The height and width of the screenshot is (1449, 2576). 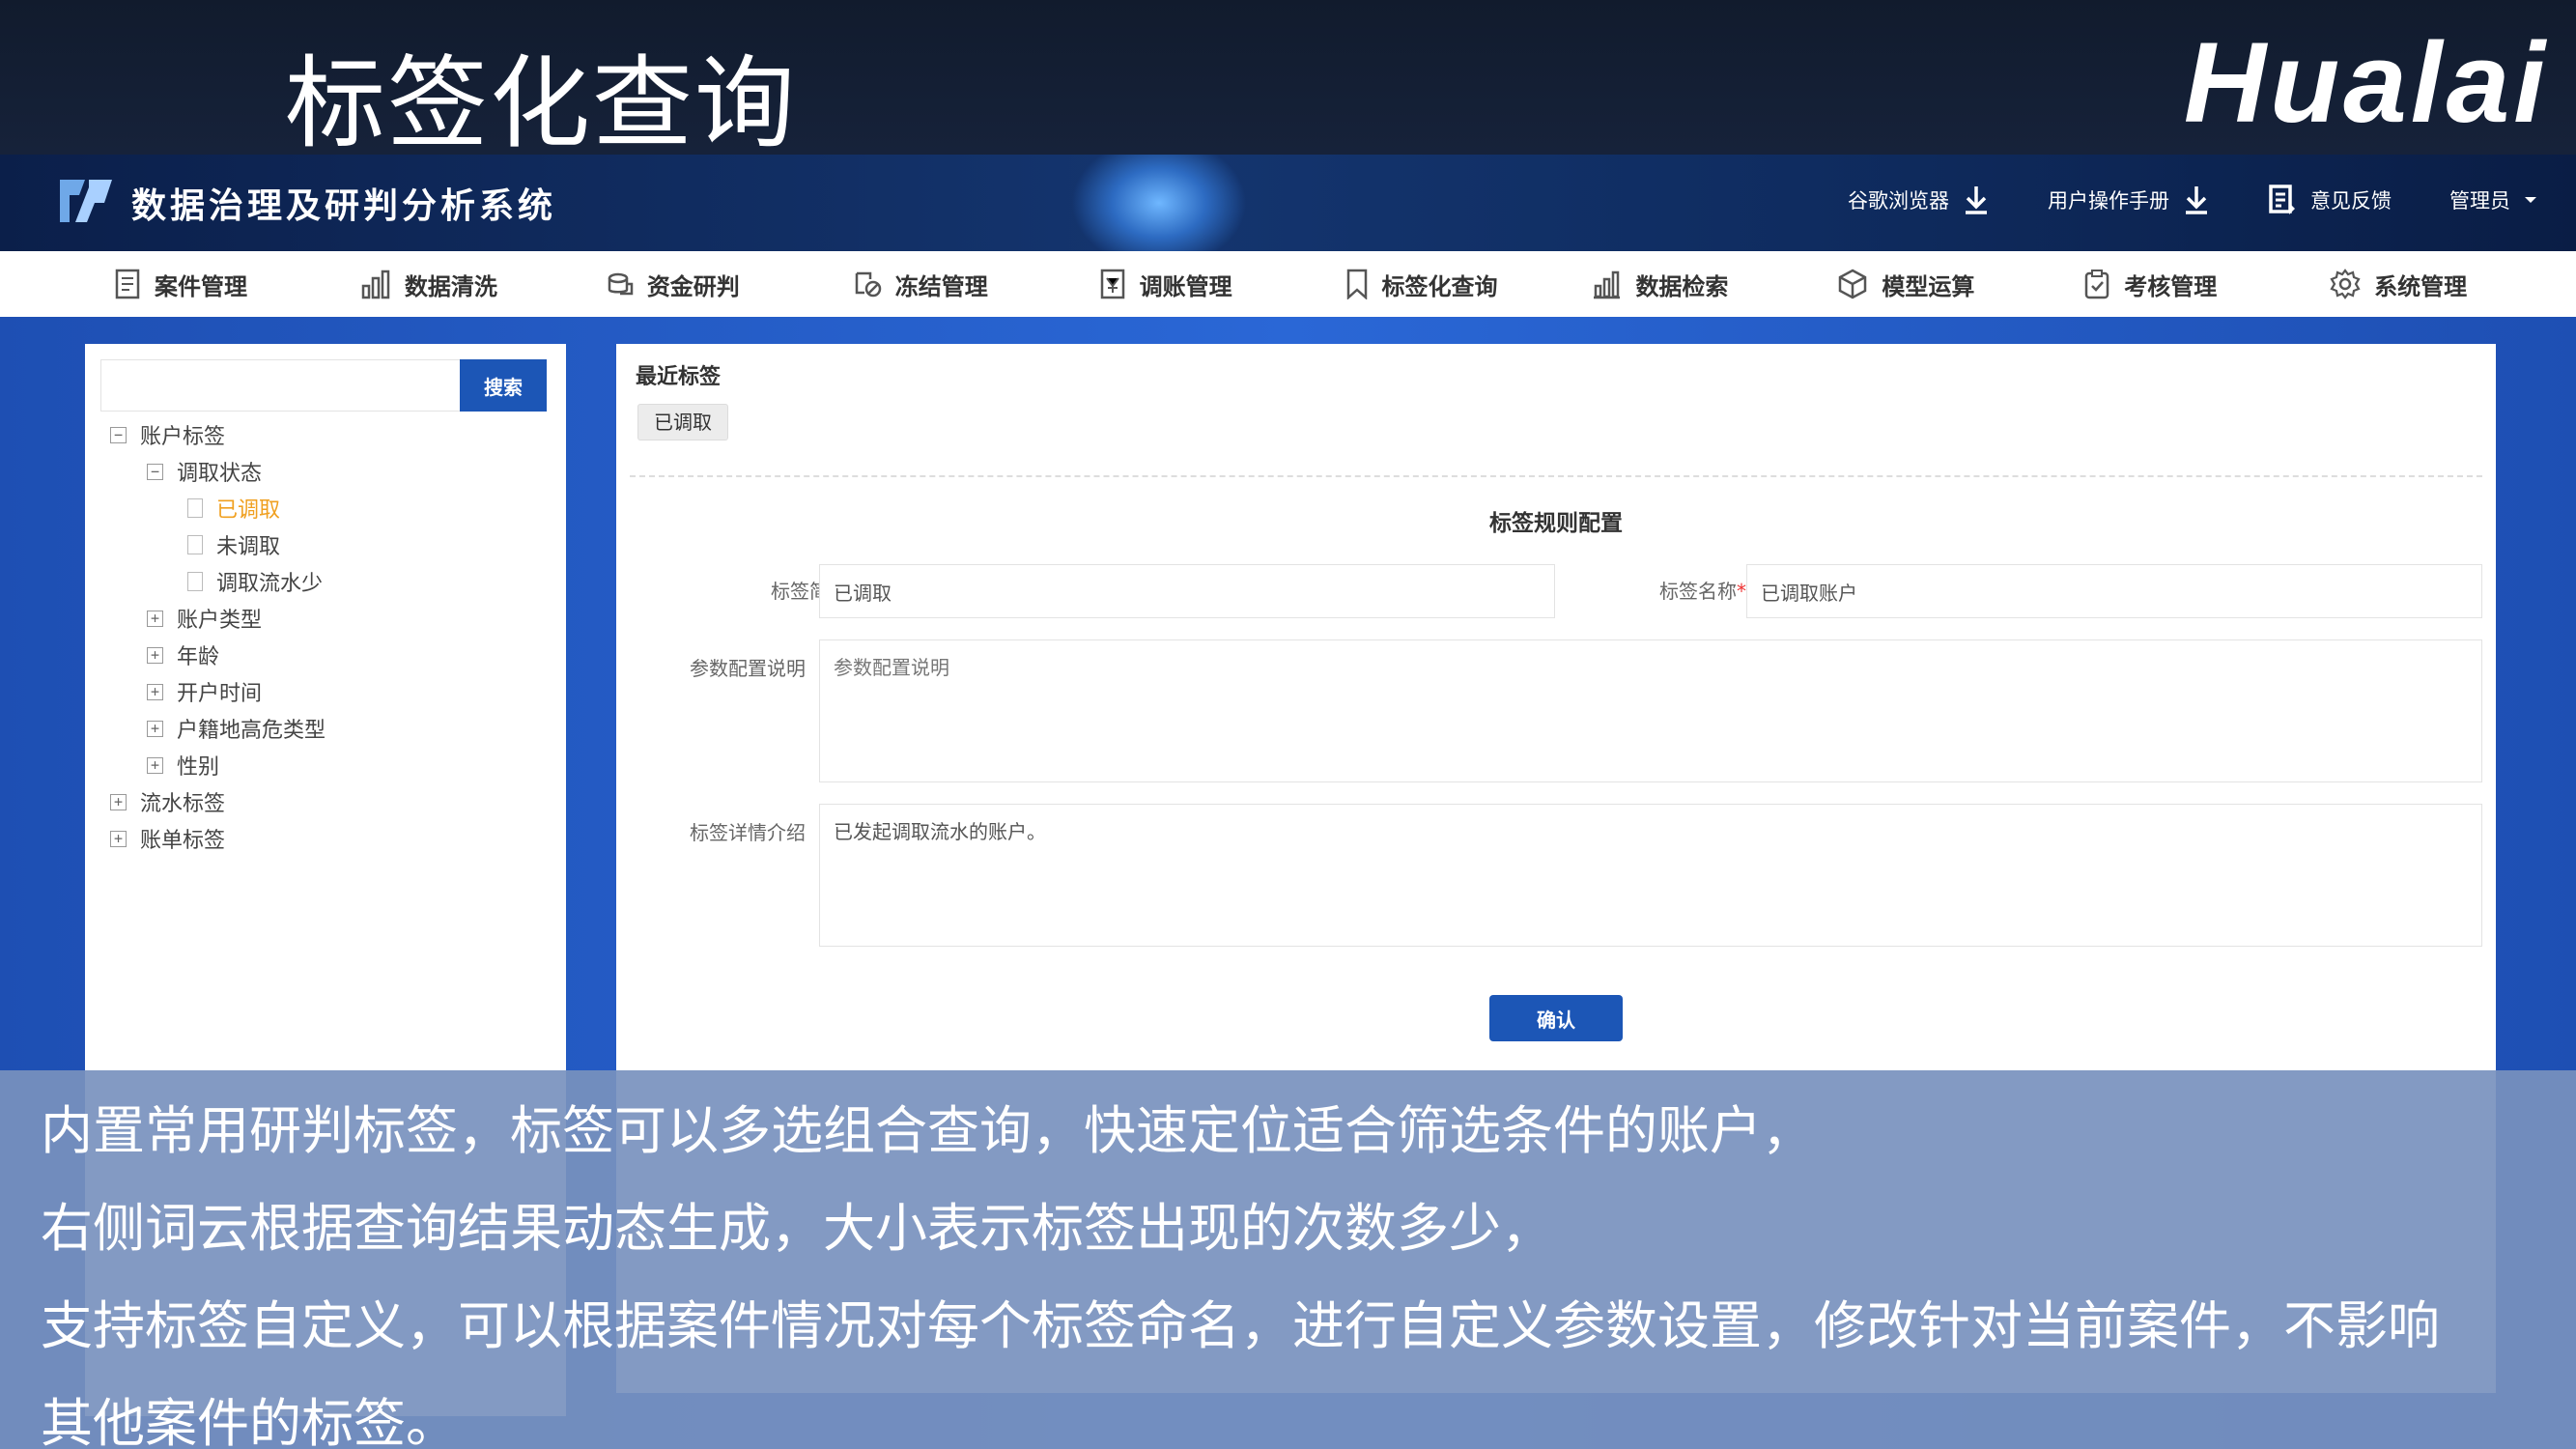 I want to click on tree-node-age: + 年龄, so click(x=183, y=654).